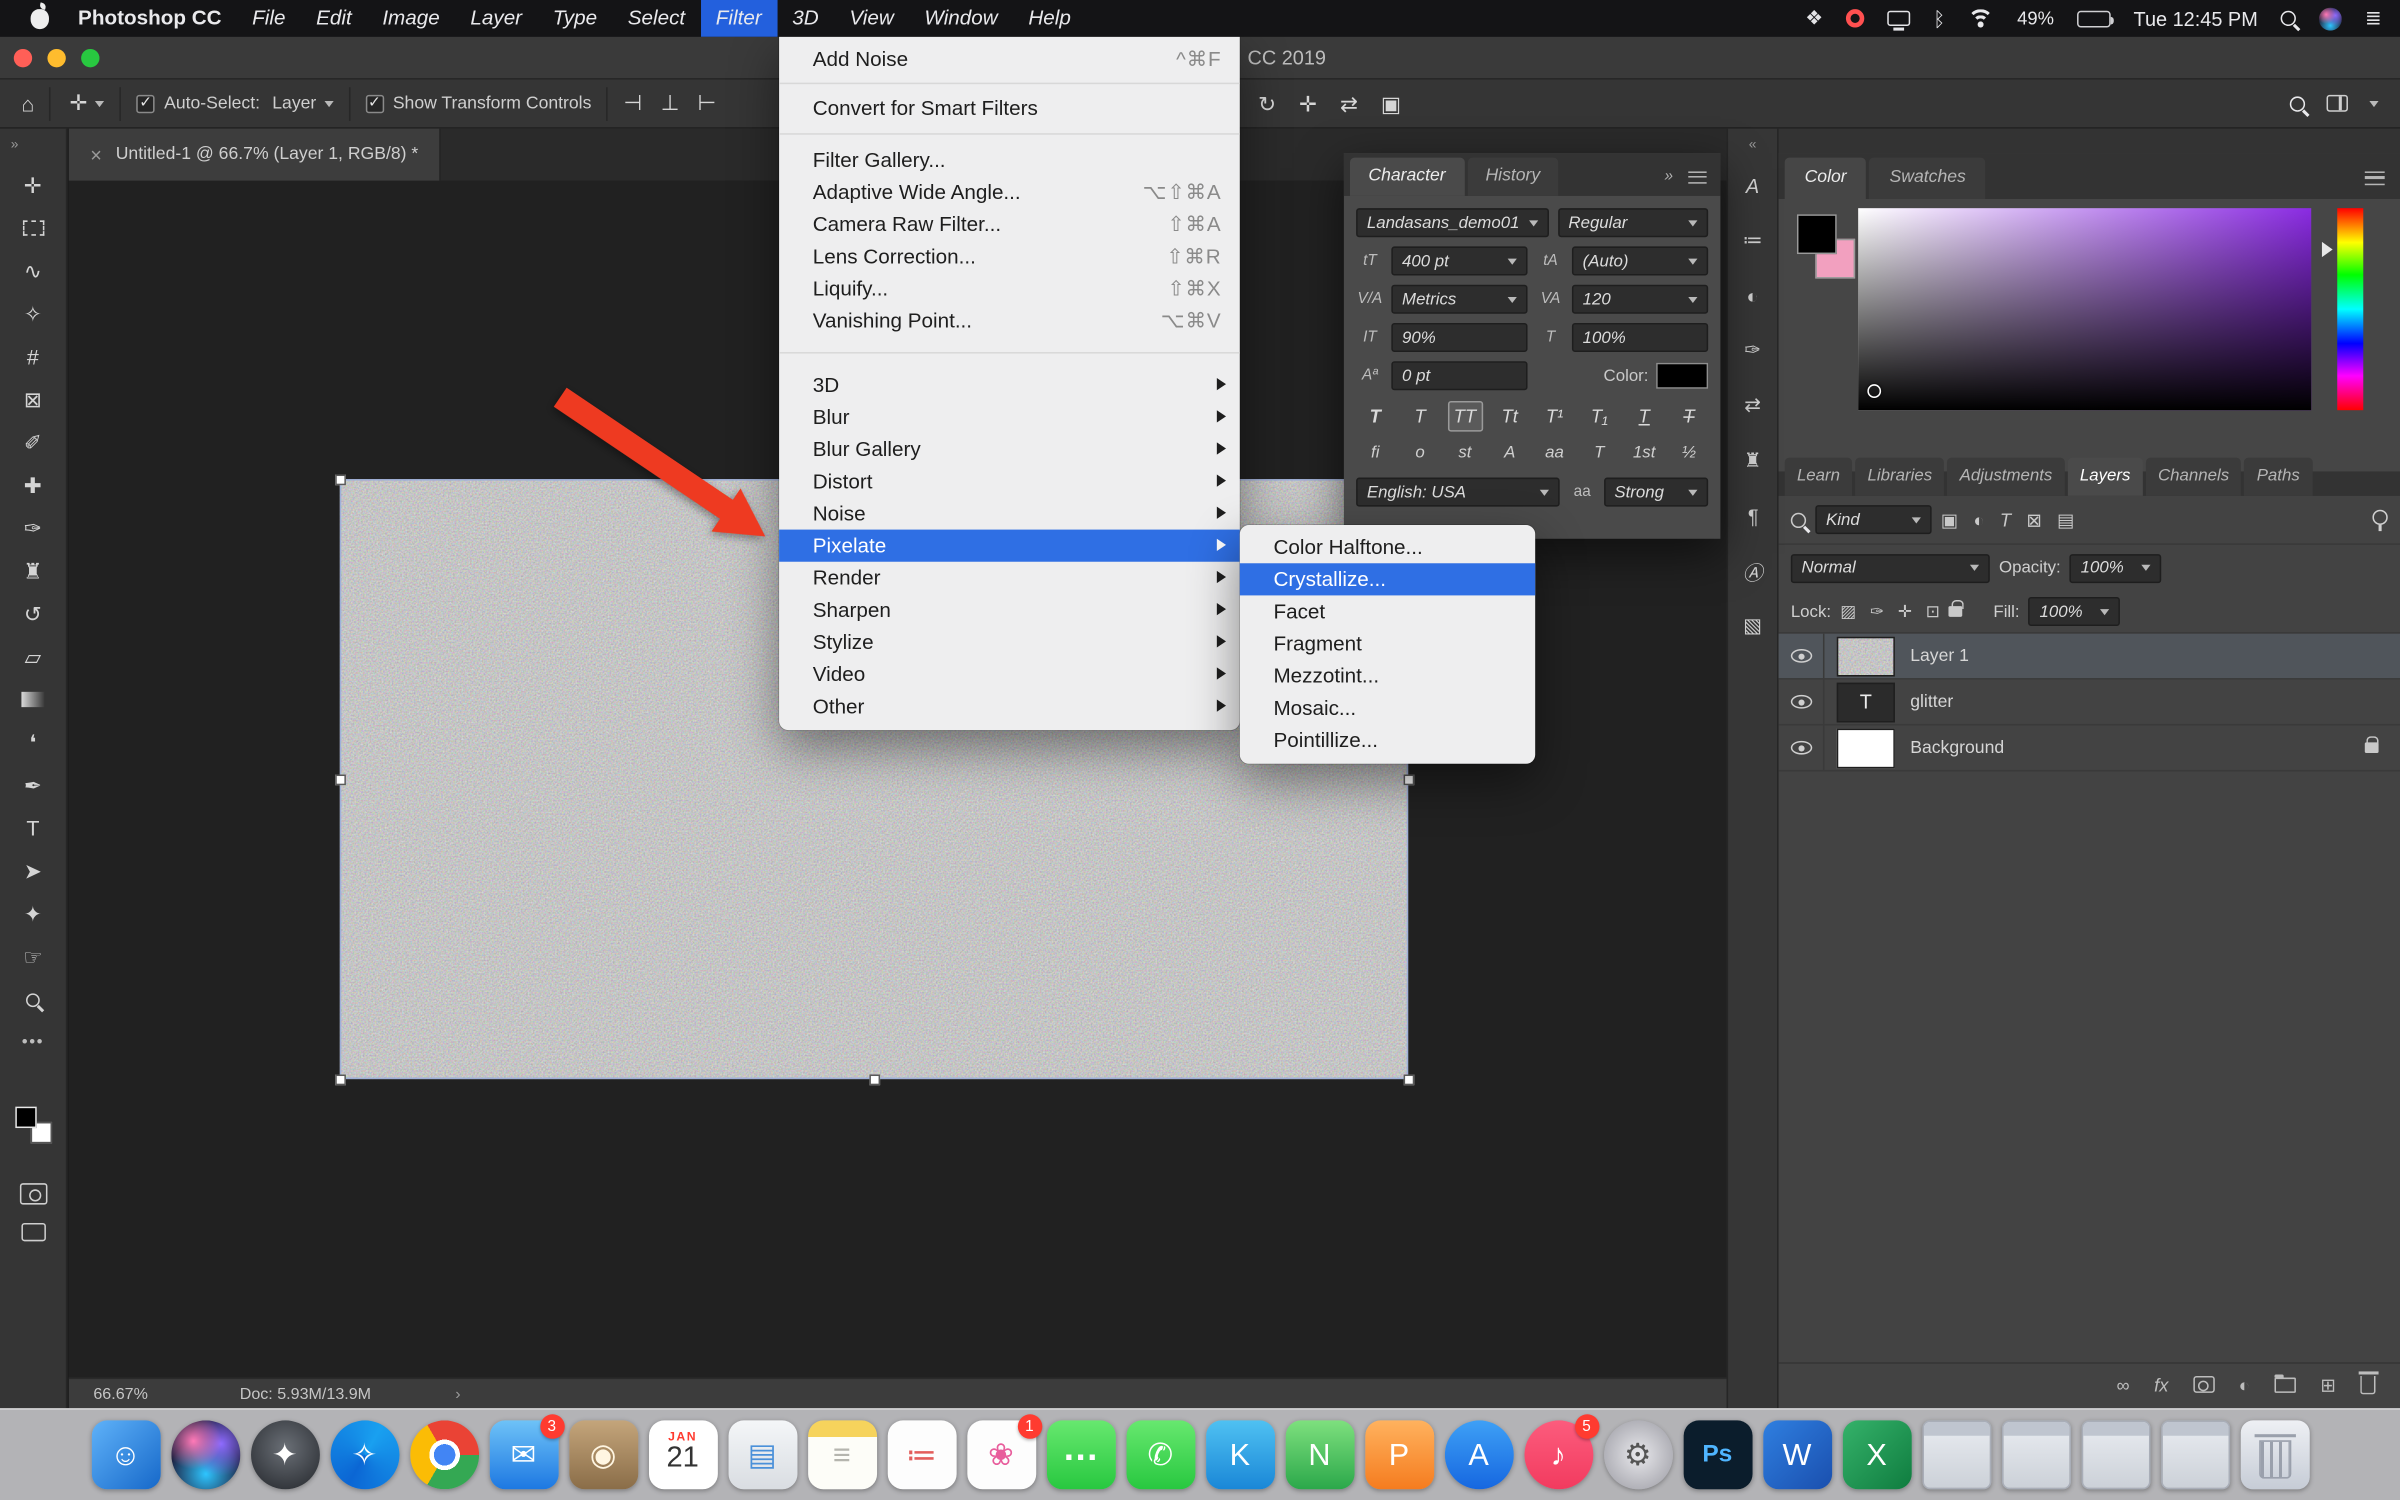 Image resolution: width=2400 pixels, height=1500 pixels. Describe the element at coordinates (1419, 416) in the screenshot. I see `faux-italic-button: T` at that location.